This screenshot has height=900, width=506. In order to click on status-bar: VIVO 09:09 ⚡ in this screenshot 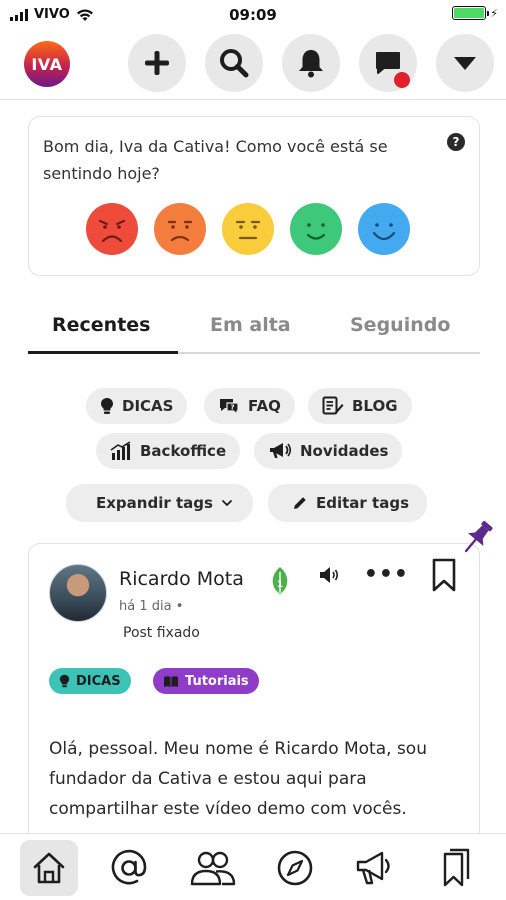, I will do `click(253, 15)`.